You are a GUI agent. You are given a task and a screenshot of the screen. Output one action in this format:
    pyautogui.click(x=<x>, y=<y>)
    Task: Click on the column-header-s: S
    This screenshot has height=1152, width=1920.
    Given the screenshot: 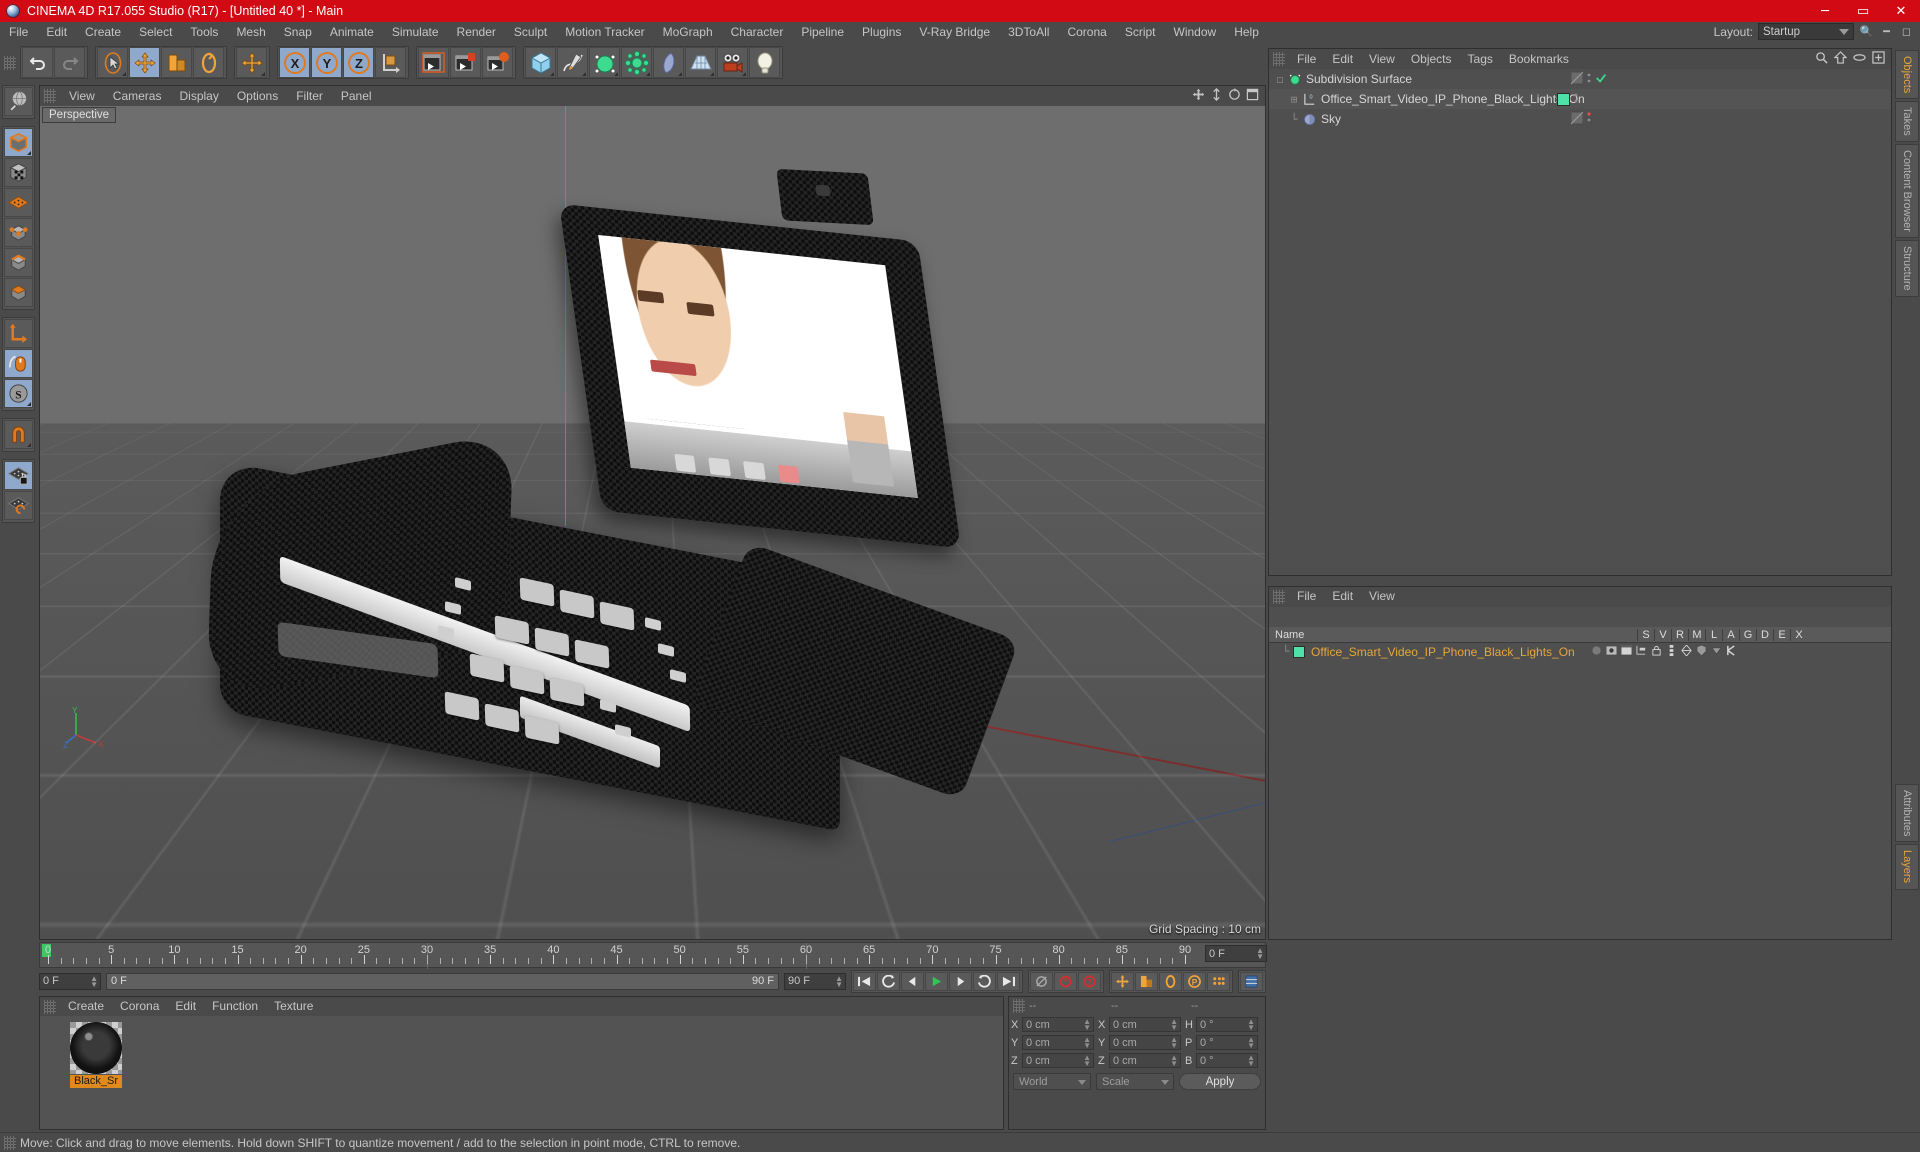 What is the action you would take?
    pyautogui.click(x=1645, y=634)
    